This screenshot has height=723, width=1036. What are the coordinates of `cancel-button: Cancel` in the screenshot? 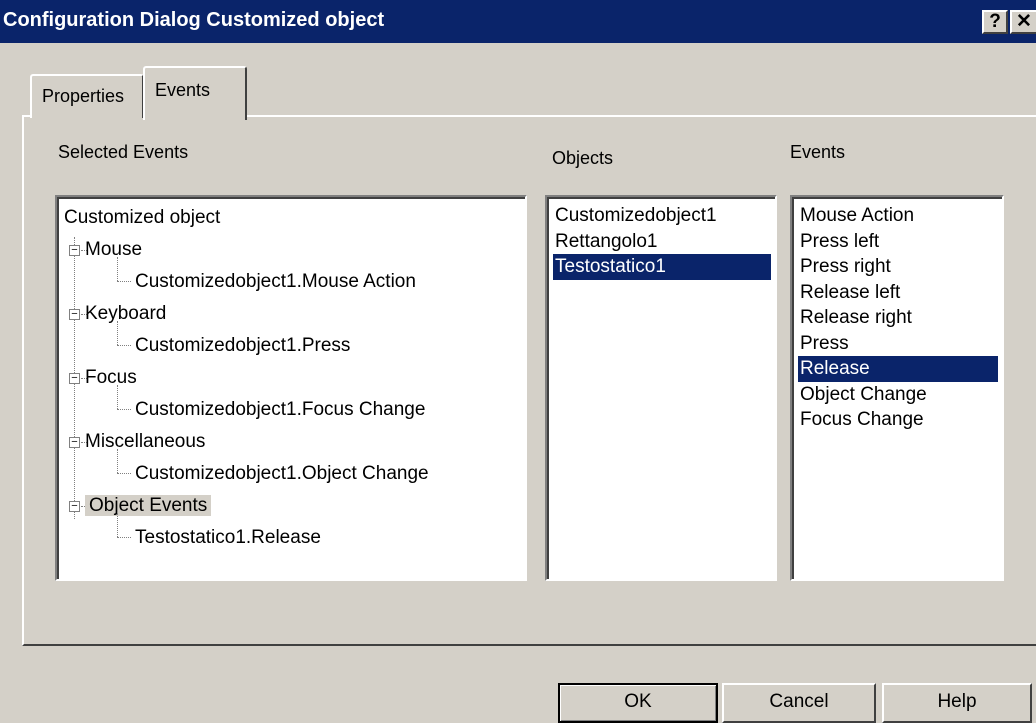 It's located at (799, 703).